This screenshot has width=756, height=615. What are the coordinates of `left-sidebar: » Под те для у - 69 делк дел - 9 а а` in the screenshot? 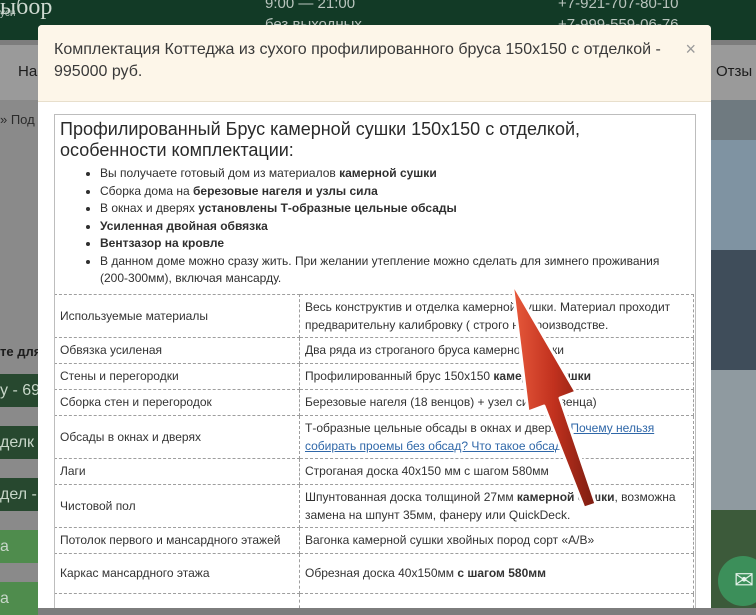 It's located at (21, 357).